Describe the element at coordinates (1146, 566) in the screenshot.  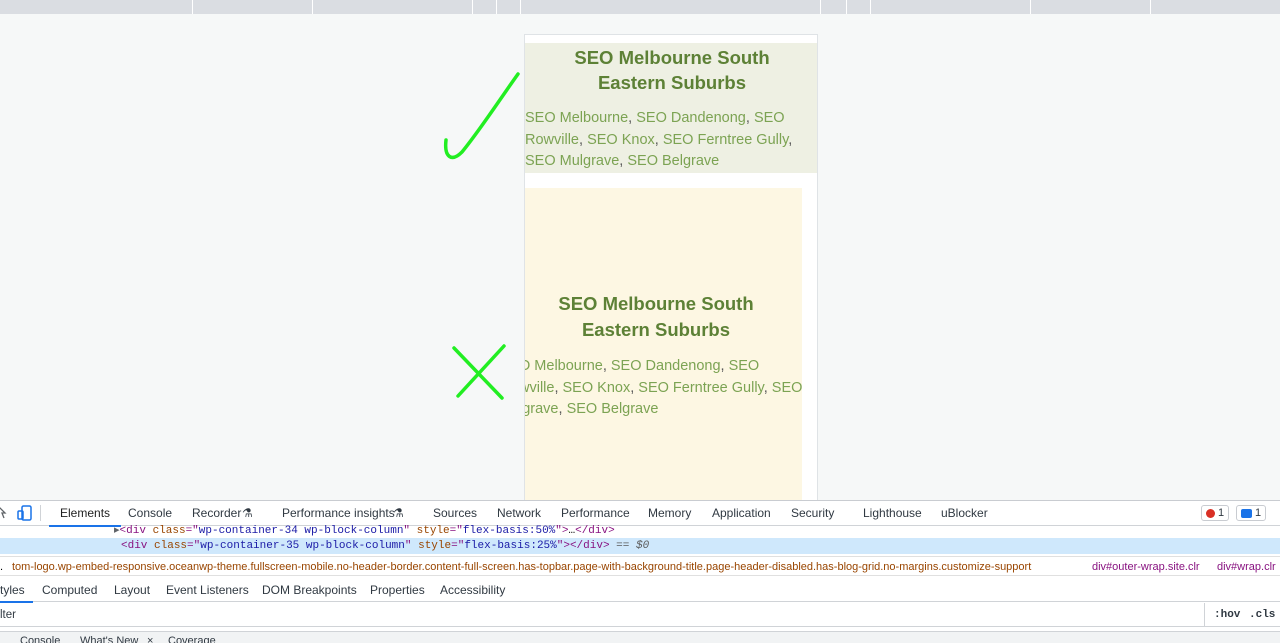
I see `breadcrumb-outer-wrap: div#outer-wrap.site.clr` at that location.